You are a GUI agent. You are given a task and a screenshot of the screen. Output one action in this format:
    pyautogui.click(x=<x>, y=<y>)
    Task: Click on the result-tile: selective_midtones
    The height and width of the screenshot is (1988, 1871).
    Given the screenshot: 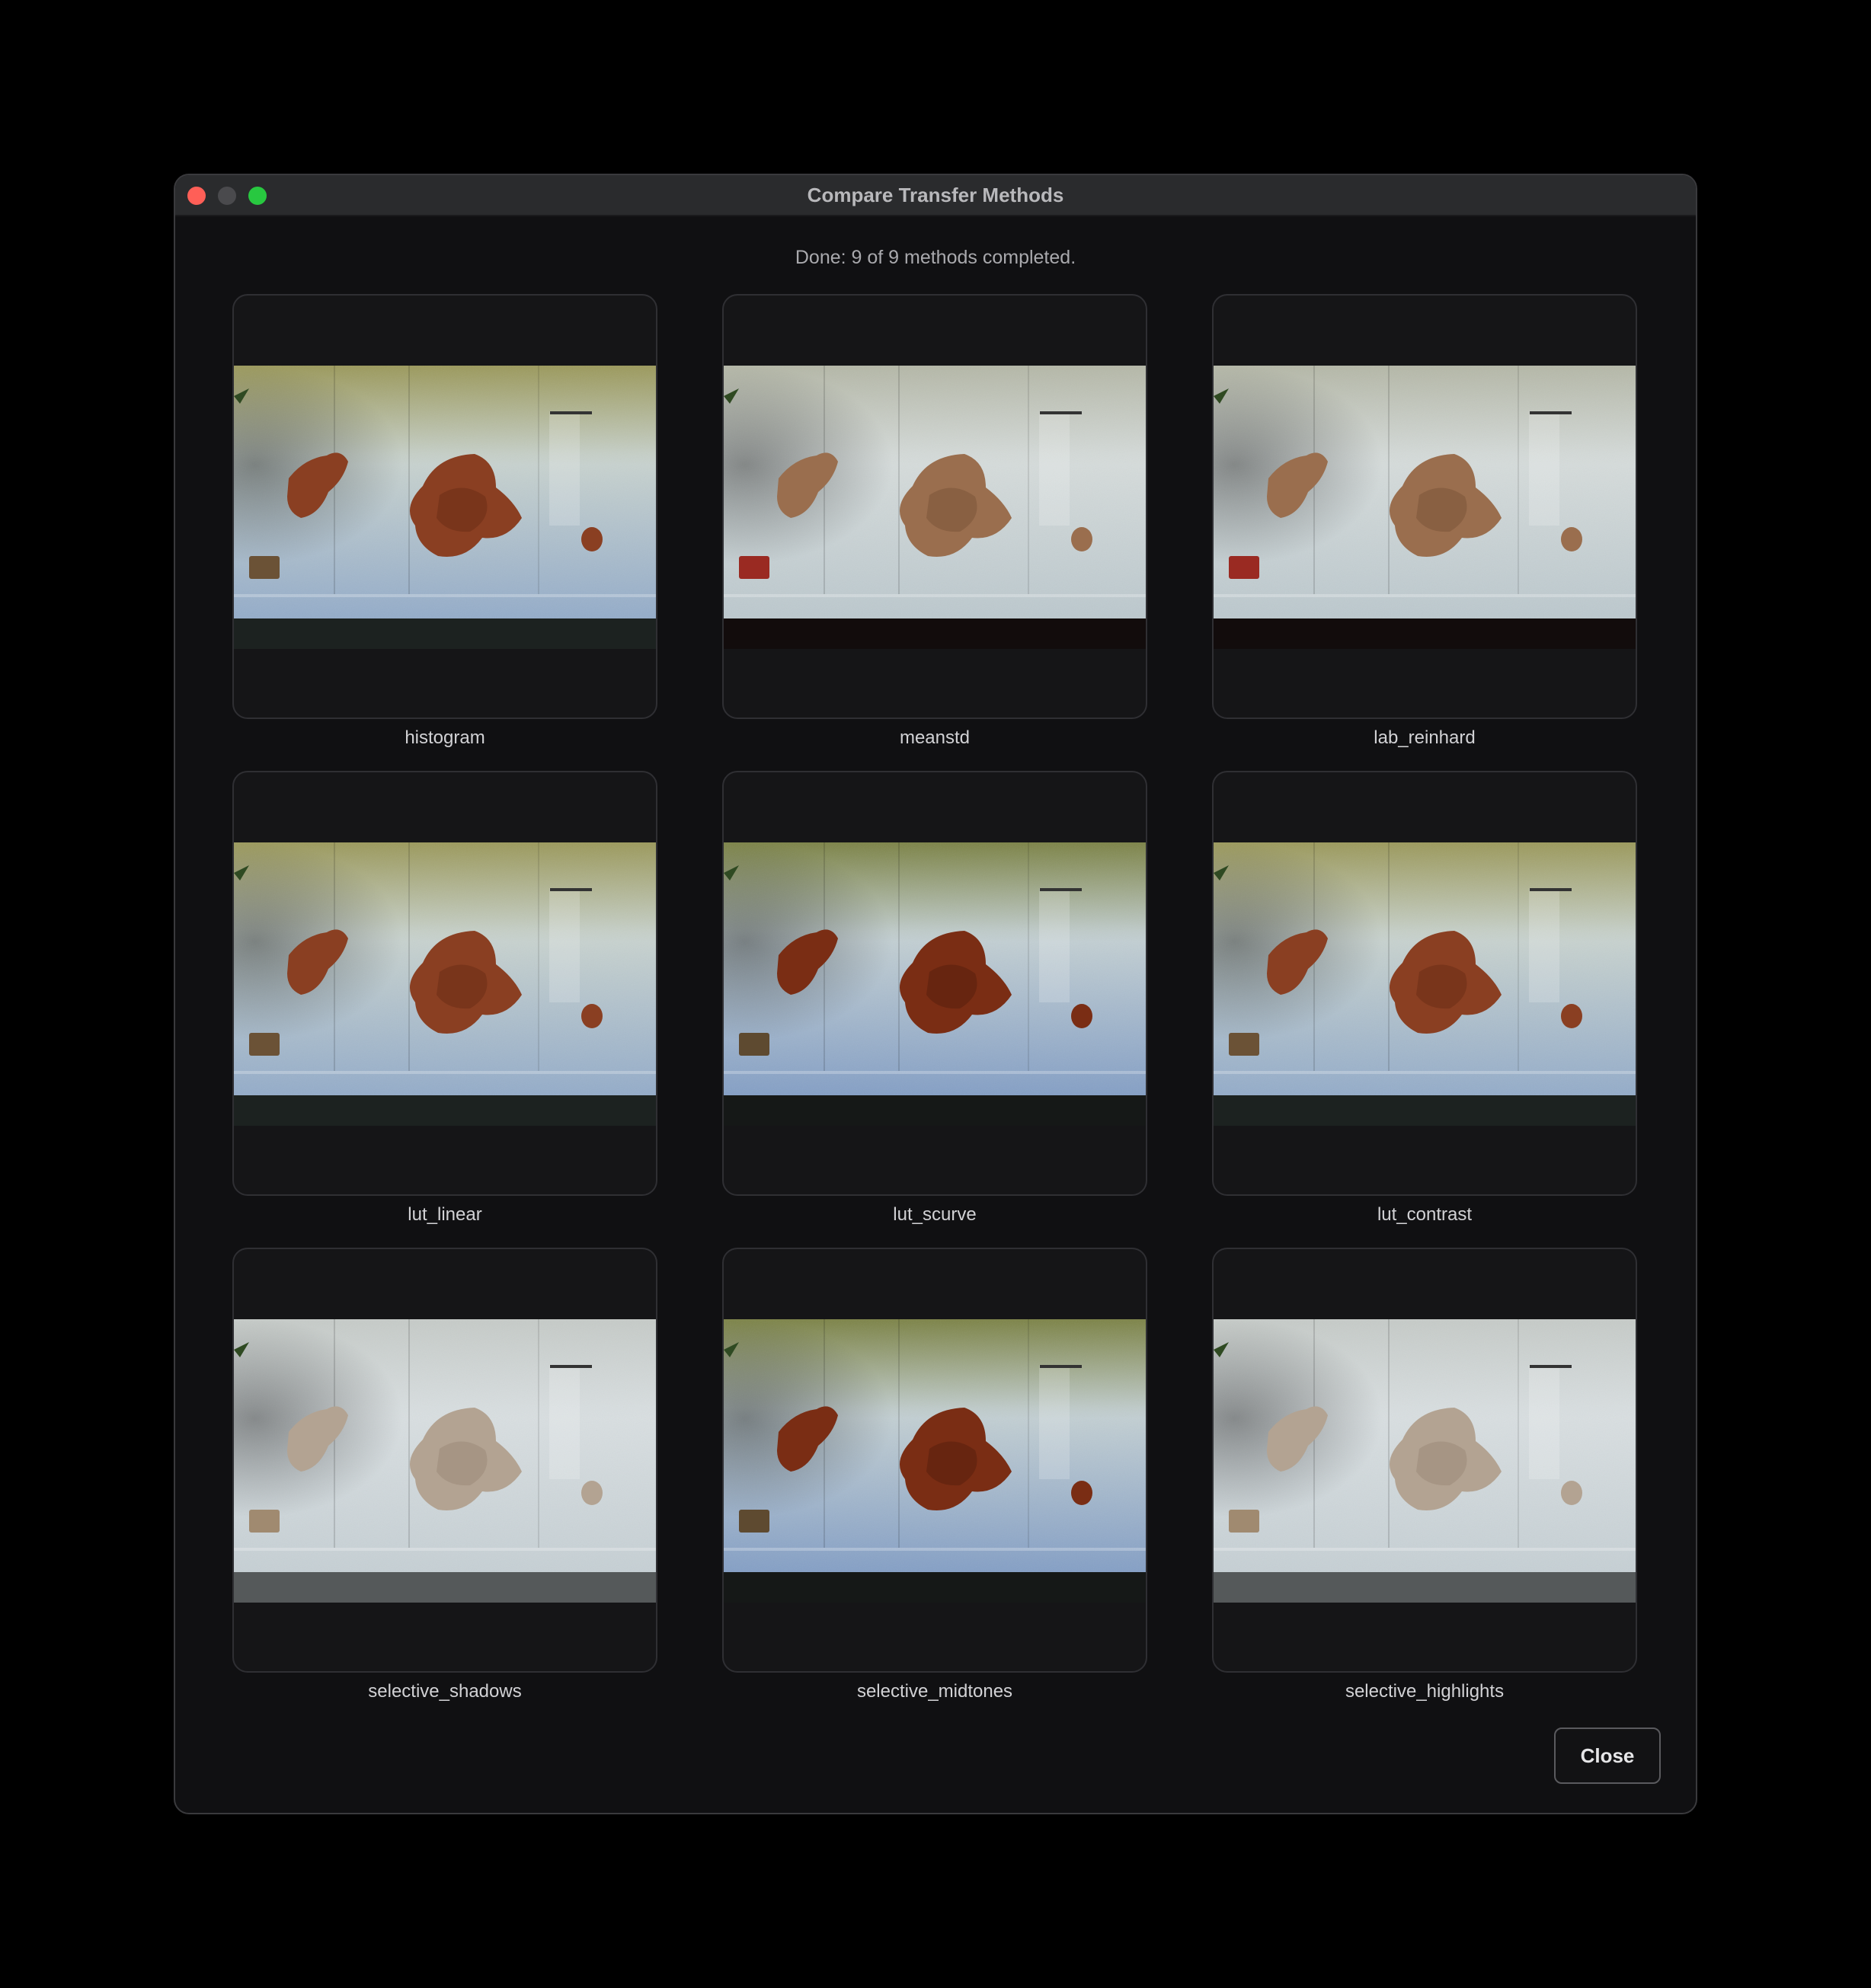 What is the action you would take?
    pyautogui.click(x=934, y=1476)
    